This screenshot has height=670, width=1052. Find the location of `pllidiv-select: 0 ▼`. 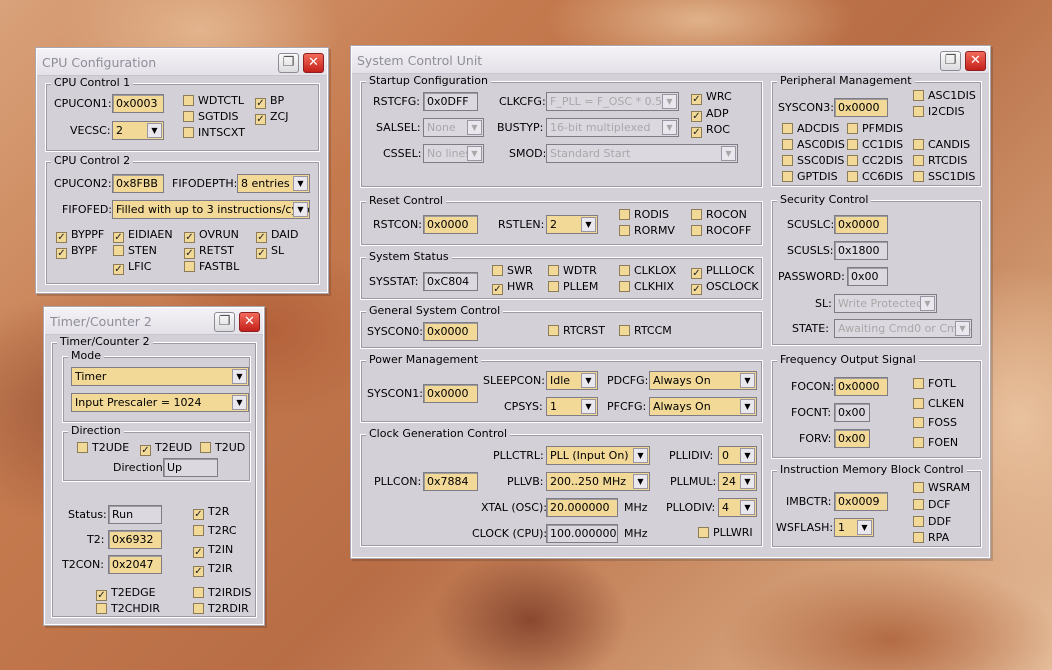

pllidiv-select: 0 ▼ is located at coordinates (737, 455).